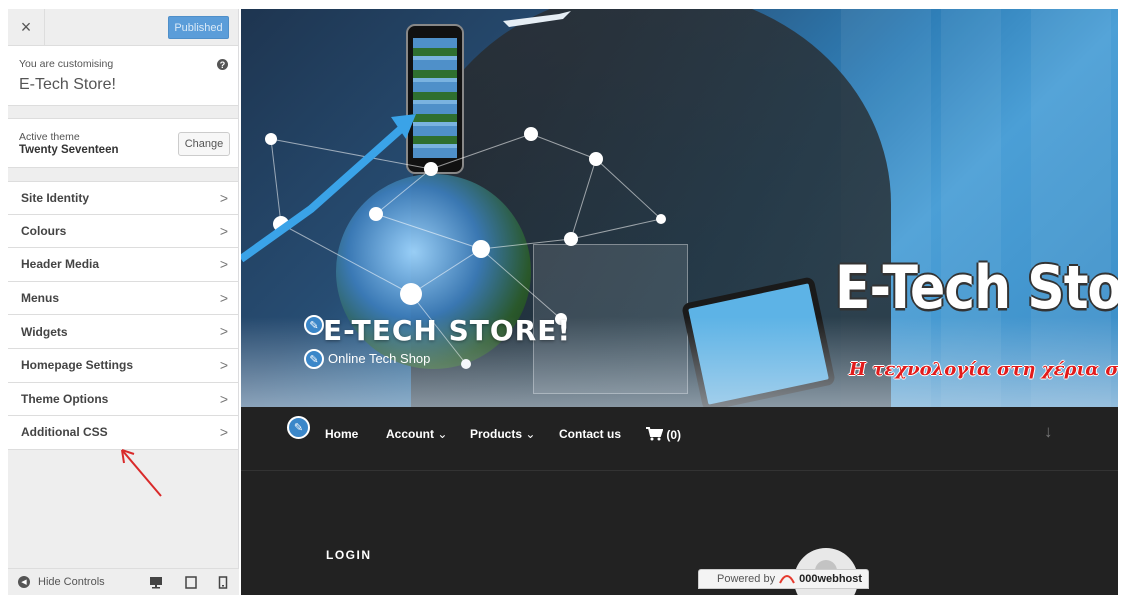  I want to click on nav-contact: Contact us, so click(590, 434).